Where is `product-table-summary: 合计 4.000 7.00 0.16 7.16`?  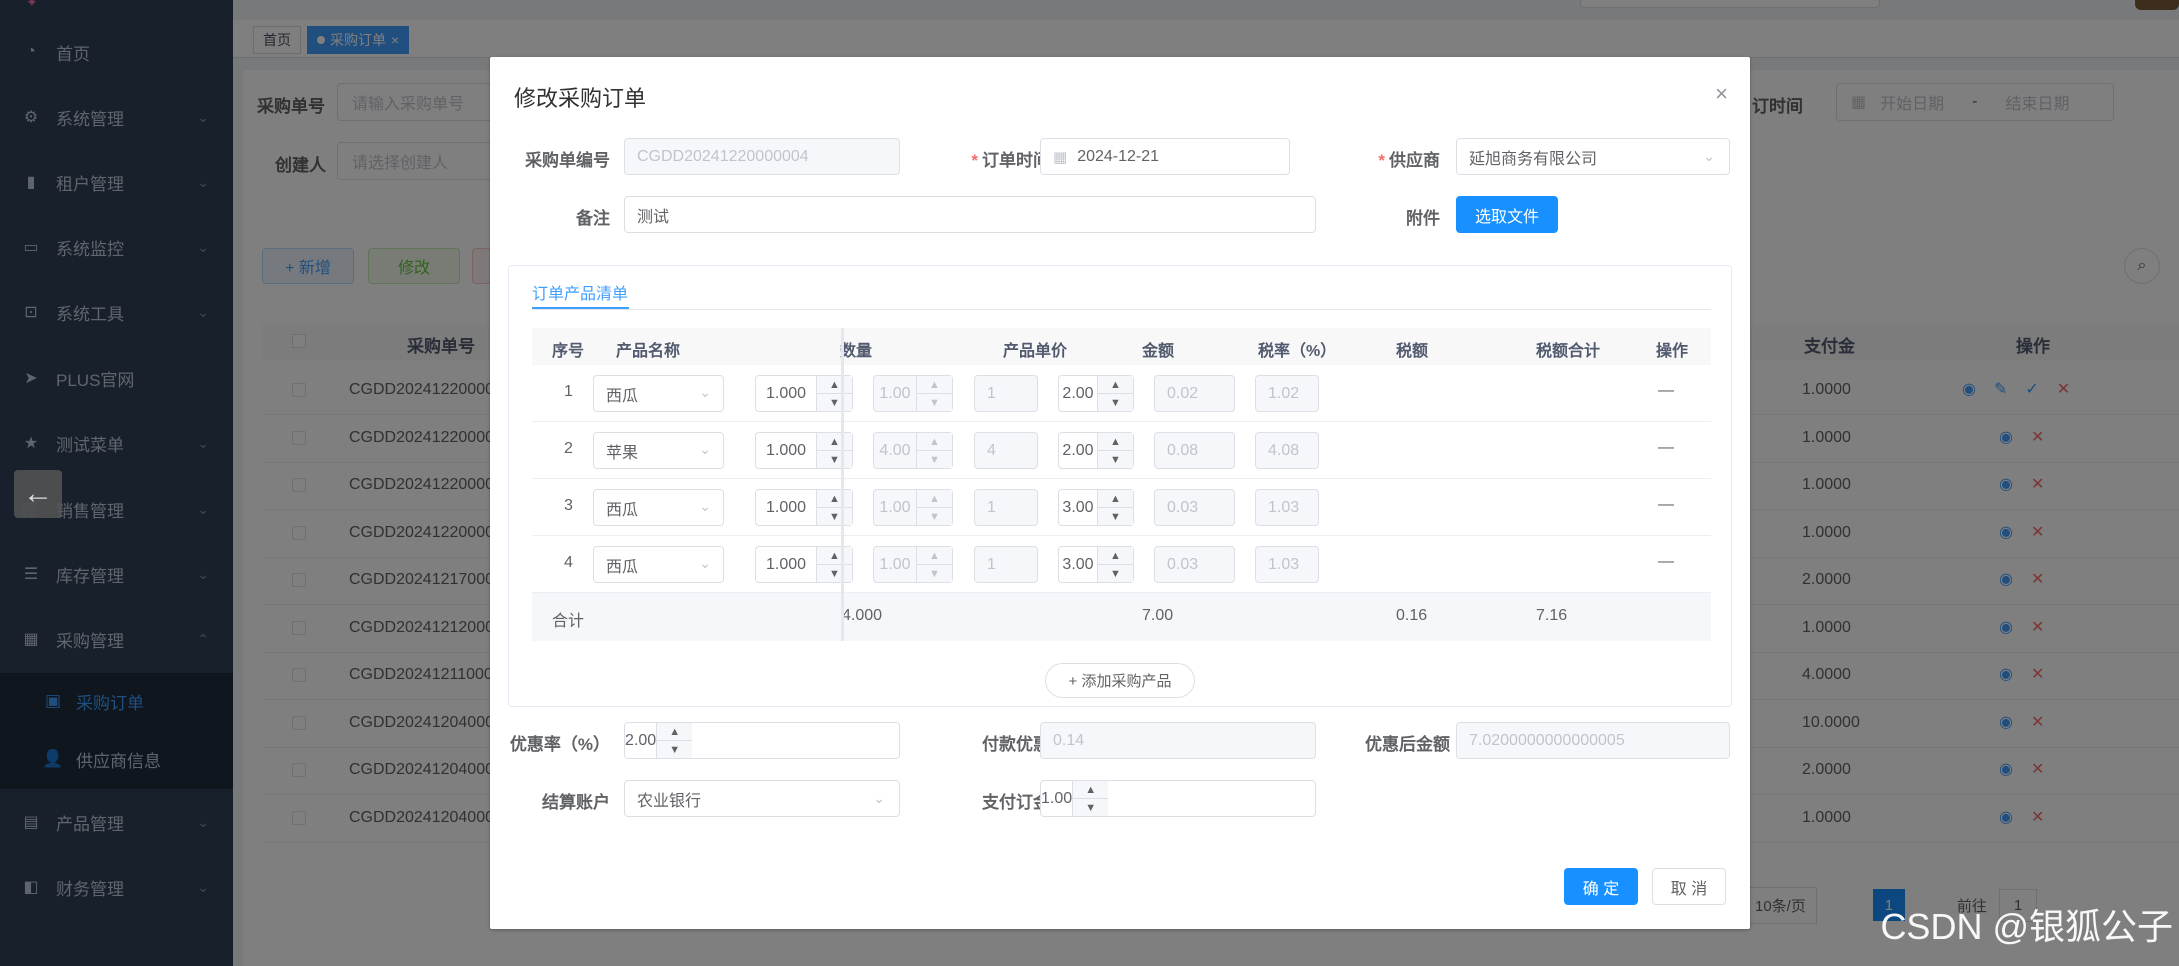
product-table-summary: 合计 4.000 7.00 0.16 7.16 is located at coordinates (1121, 617).